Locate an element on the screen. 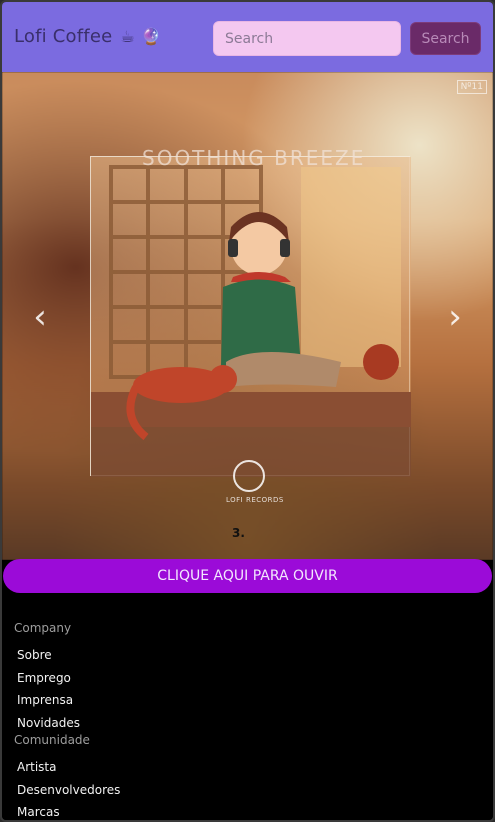 This screenshot has width=495, height=822. carousel-next-button: › is located at coordinates (455, 317).